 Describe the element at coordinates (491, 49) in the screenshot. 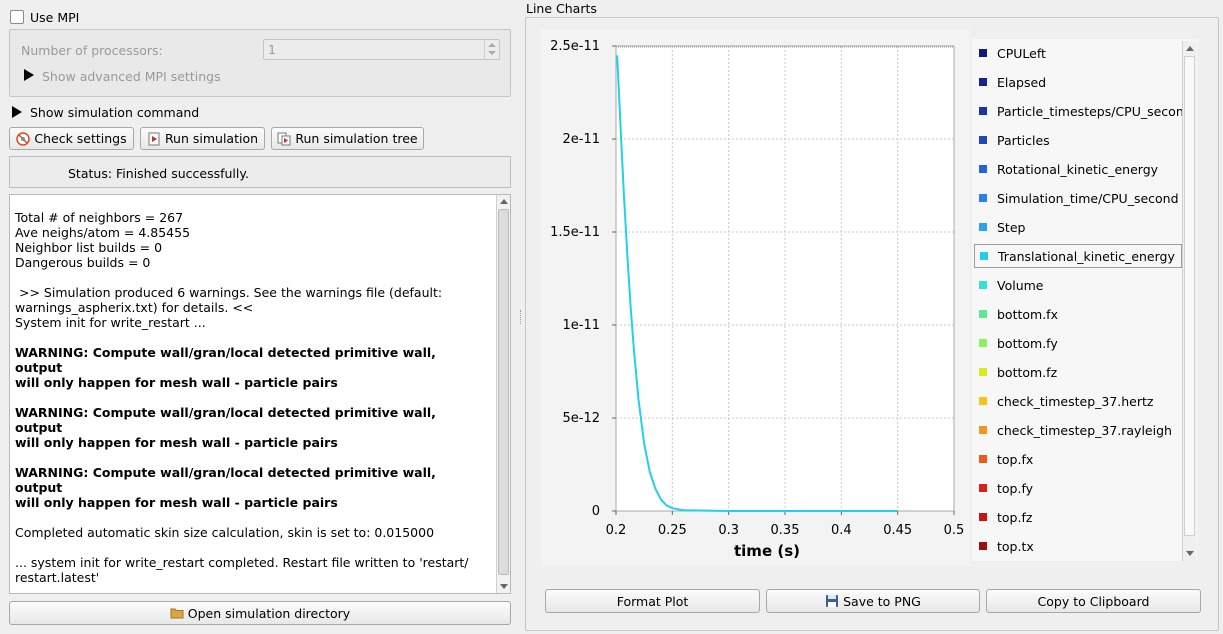

I see `spinbox-arrows` at that location.